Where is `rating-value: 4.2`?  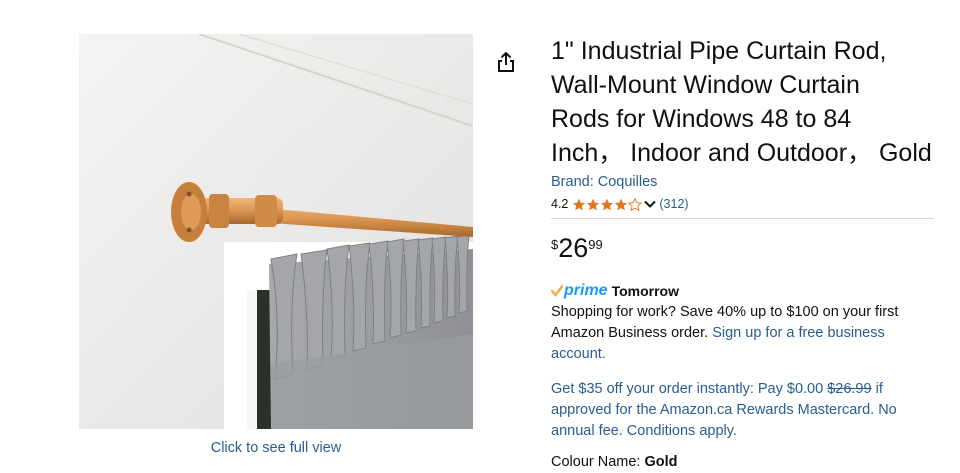
rating-value: 4.2 is located at coordinates (560, 204).